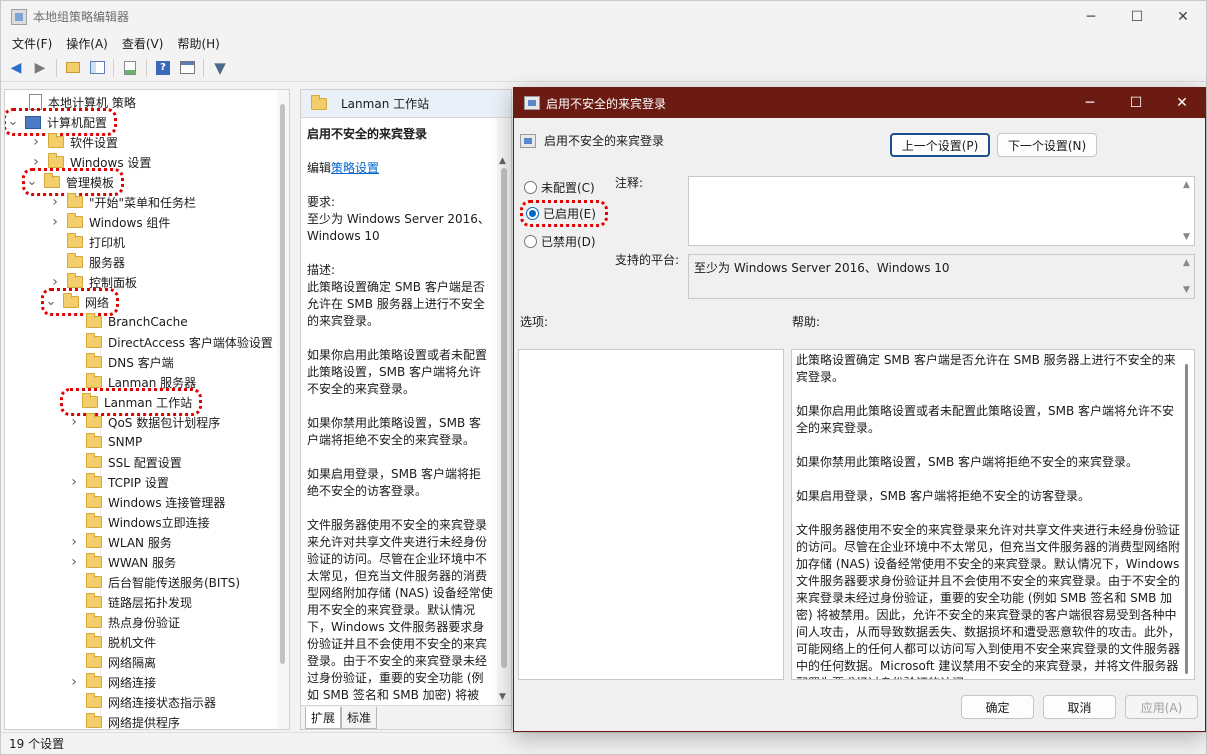 The image size is (1207, 755). What do you see at coordinates (19, 16) in the screenshot?
I see `gpedit-app-icon` at bounding box center [19, 16].